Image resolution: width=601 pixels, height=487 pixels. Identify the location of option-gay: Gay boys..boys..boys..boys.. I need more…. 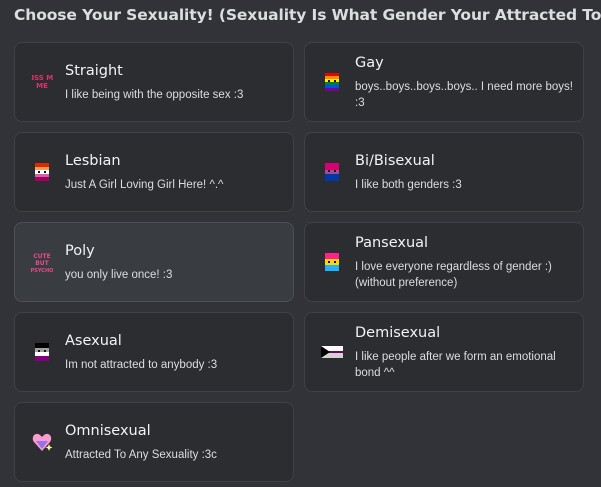
(444, 82).